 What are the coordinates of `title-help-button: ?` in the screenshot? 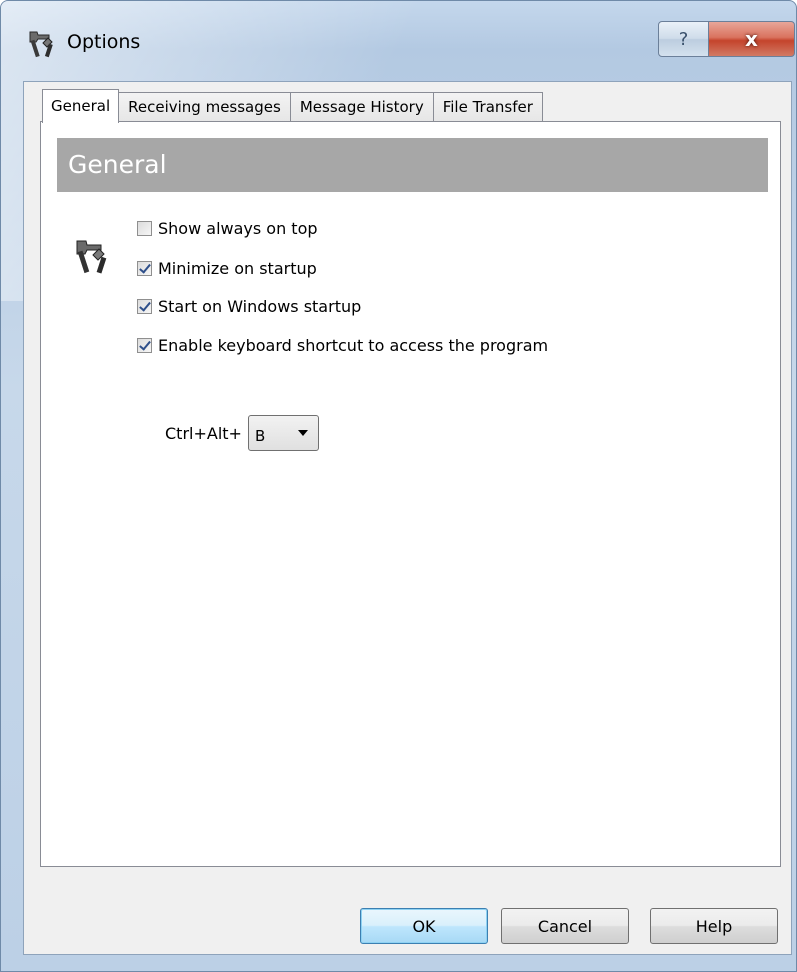 It's located at (683, 39).